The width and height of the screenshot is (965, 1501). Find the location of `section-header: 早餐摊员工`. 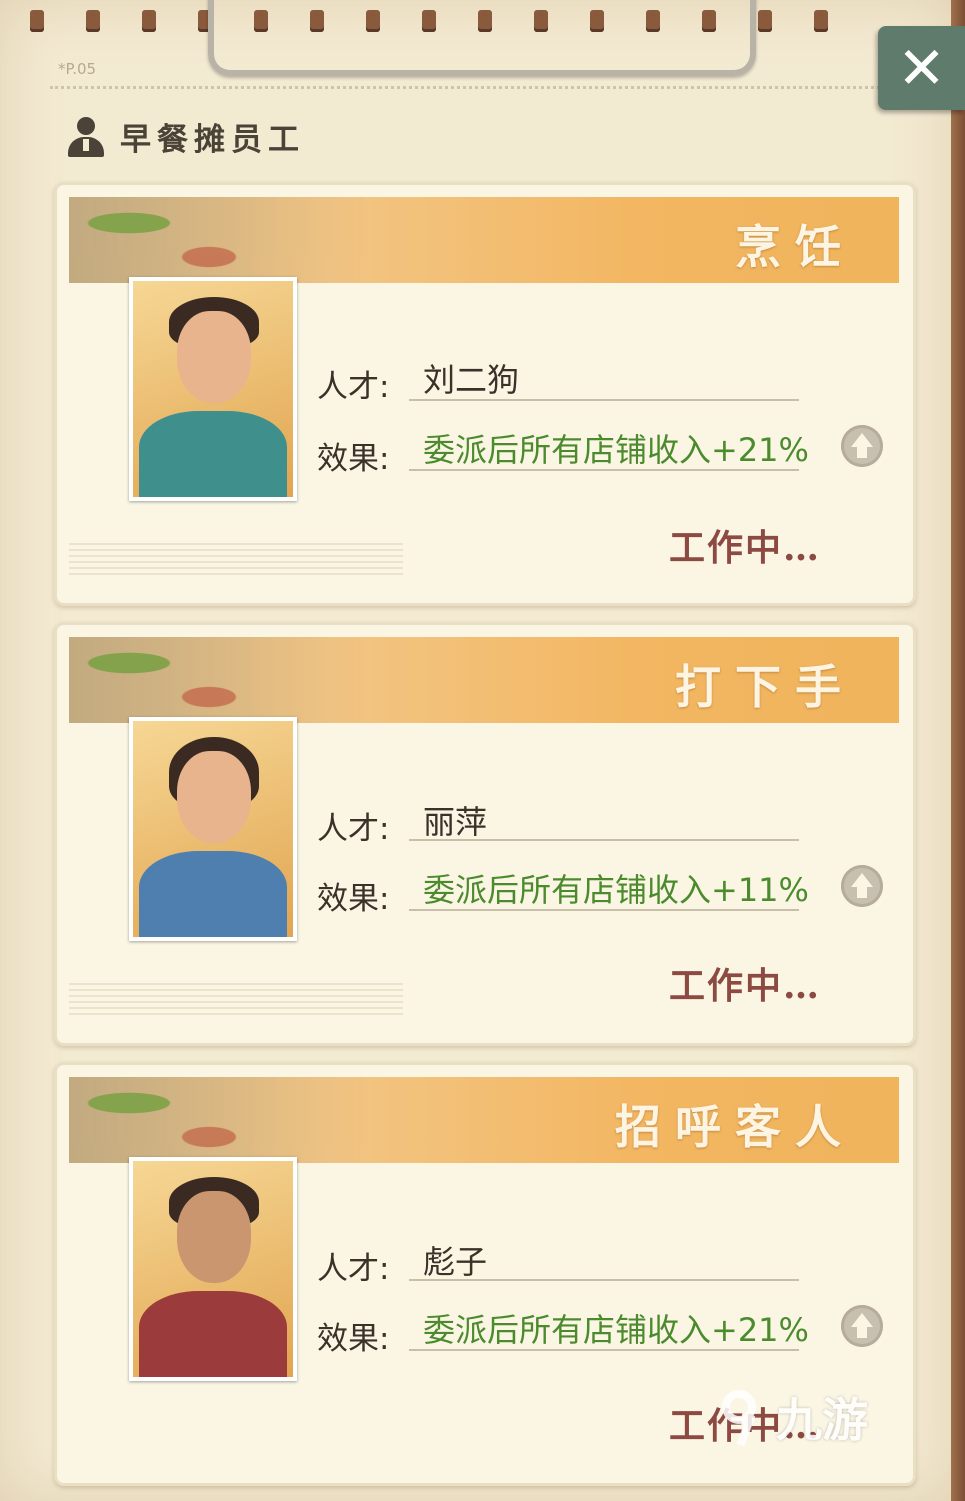

section-header: 早餐摊员工 is located at coordinates (184, 136).